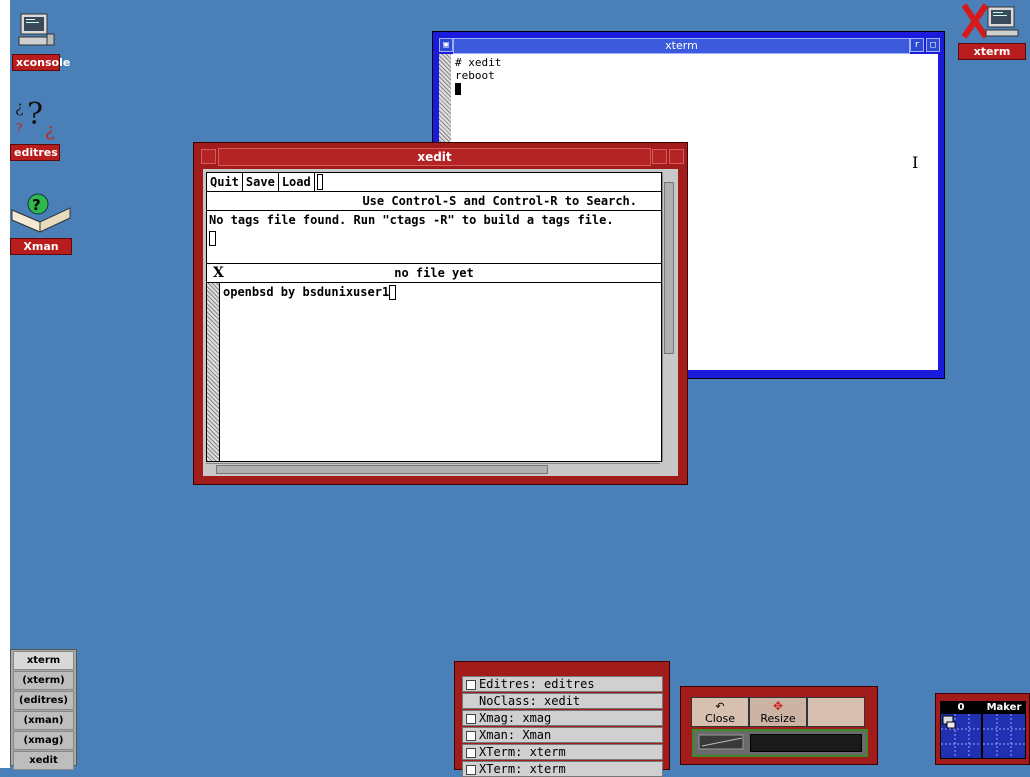  I want to click on rail-icon, so click(721, 742).